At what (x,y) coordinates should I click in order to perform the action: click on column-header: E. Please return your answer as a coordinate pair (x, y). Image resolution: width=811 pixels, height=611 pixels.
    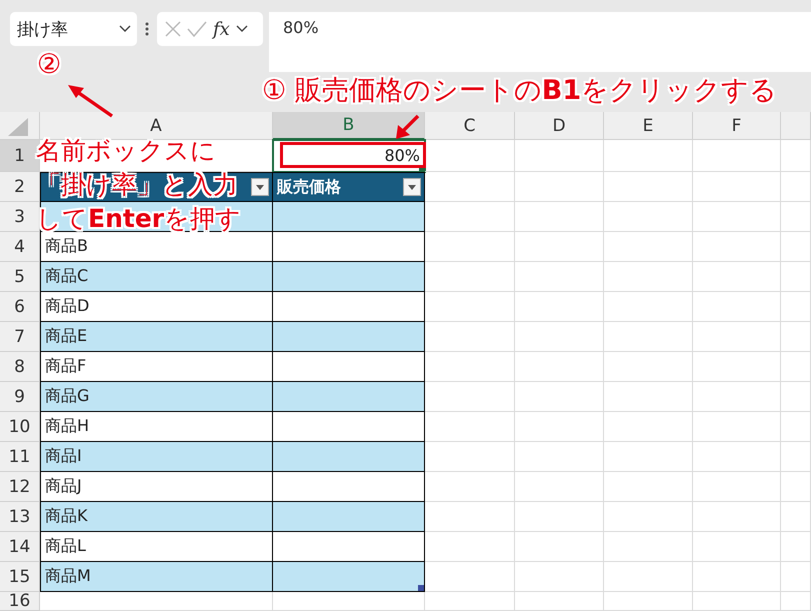
    Looking at the image, I should click on (648, 126).